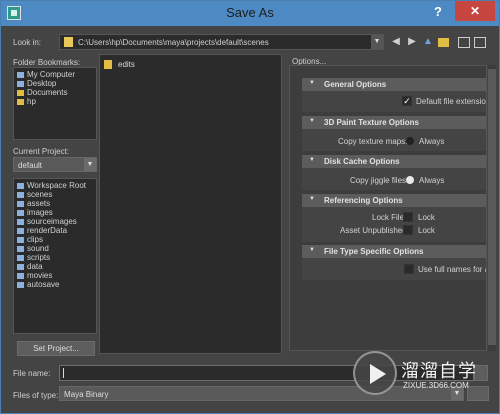 The height and width of the screenshot is (414, 500). I want to click on project-folder-item: sourceimages, so click(55, 221).